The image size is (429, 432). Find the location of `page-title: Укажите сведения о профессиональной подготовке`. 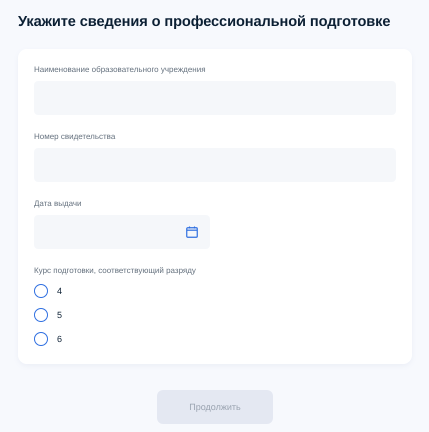

page-title: Укажите сведения о профессиональной подготовке is located at coordinates (205, 22).